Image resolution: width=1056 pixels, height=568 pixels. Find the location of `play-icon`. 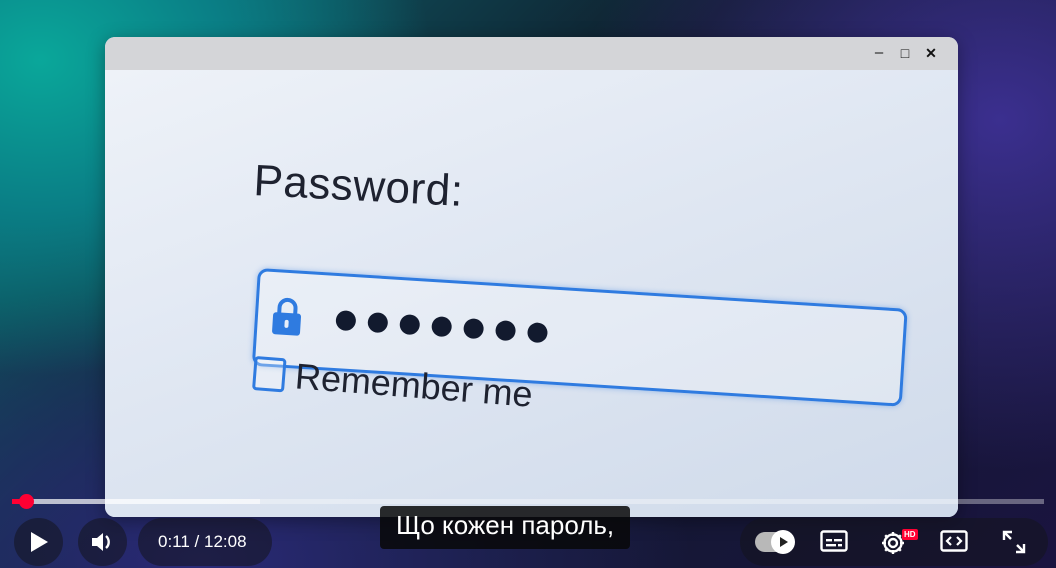

play-icon is located at coordinates (39, 542).